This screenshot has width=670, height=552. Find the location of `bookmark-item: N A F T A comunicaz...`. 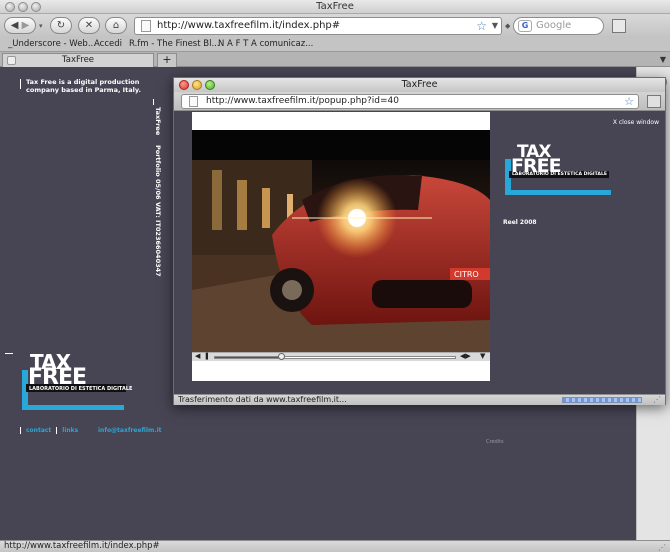

bookmark-item: N A F T A comunicaz... is located at coordinates (265, 44).